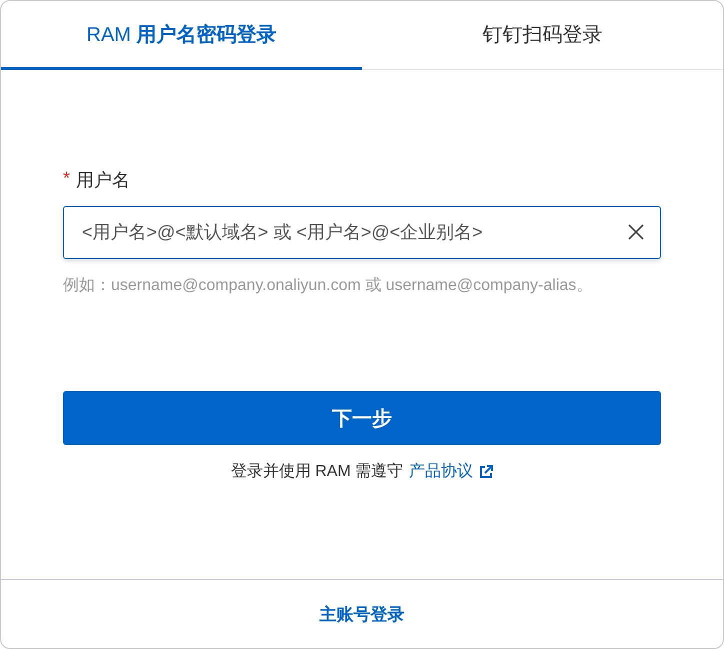  What do you see at coordinates (636, 232) in the screenshot?
I see `close-icon` at bounding box center [636, 232].